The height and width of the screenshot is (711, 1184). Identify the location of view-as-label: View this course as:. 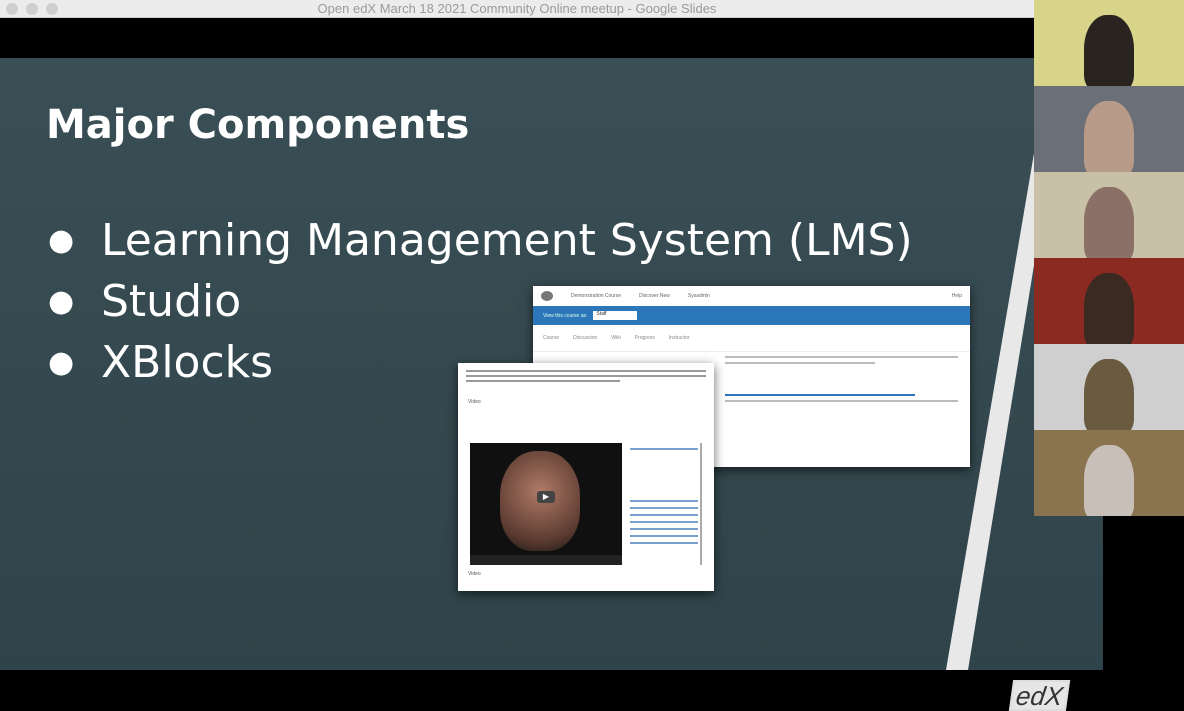
(565, 315).